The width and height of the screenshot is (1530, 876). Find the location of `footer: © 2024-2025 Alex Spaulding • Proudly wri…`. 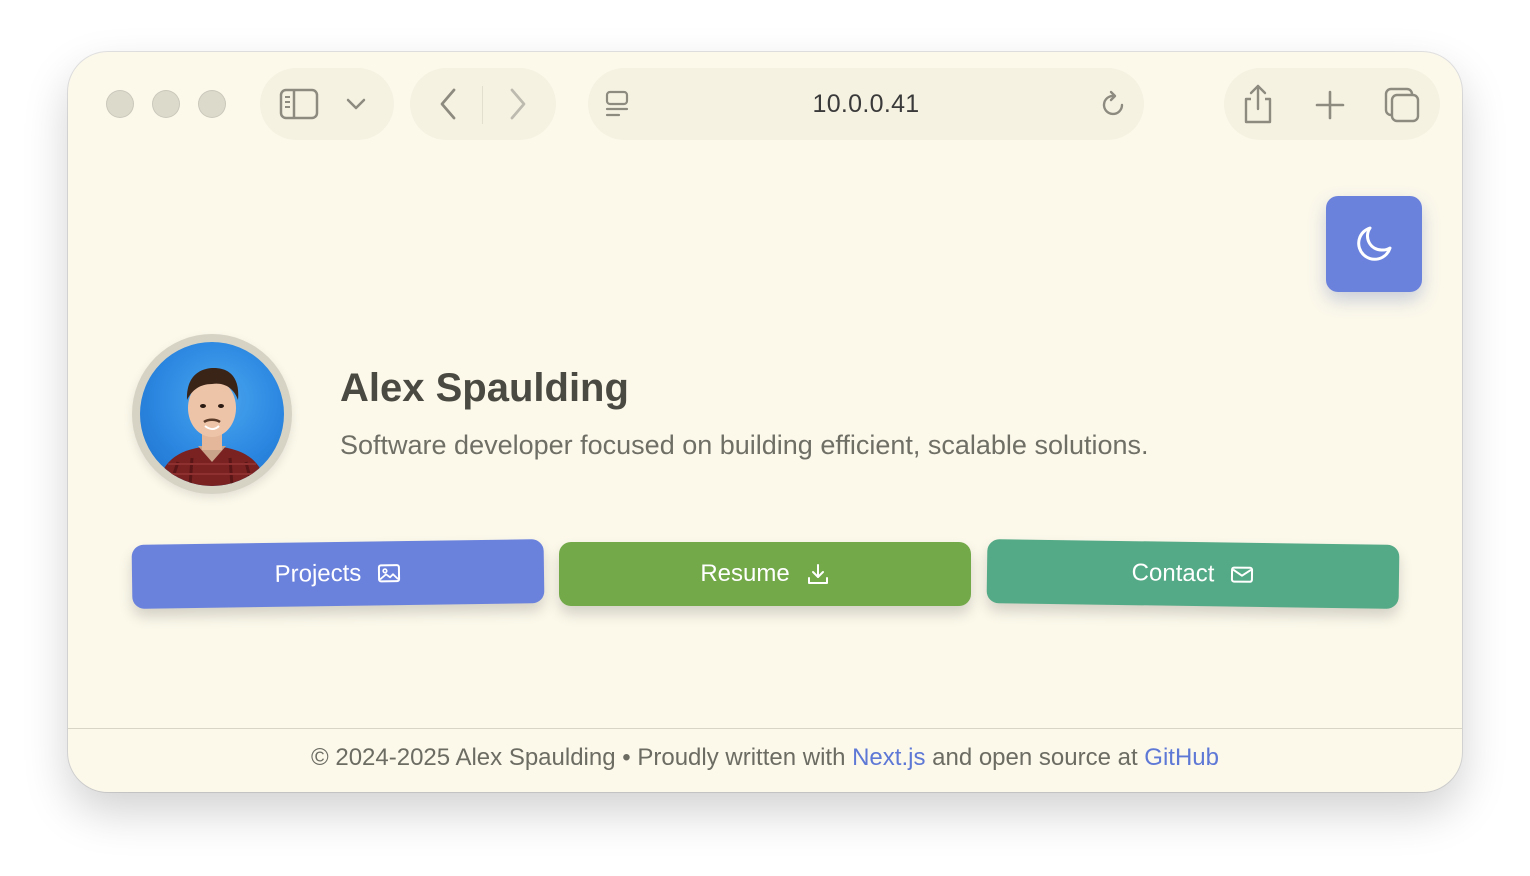

footer: © 2024-2025 Alex Spaulding • Proudly wri… is located at coordinates (765, 758).